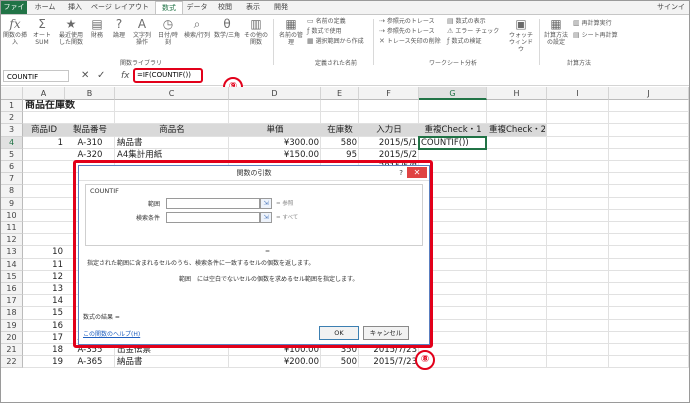 The width and height of the screenshot is (690, 403). Describe the element at coordinates (44, 350) in the screenshot. I see `table-cell: 18` at that location.